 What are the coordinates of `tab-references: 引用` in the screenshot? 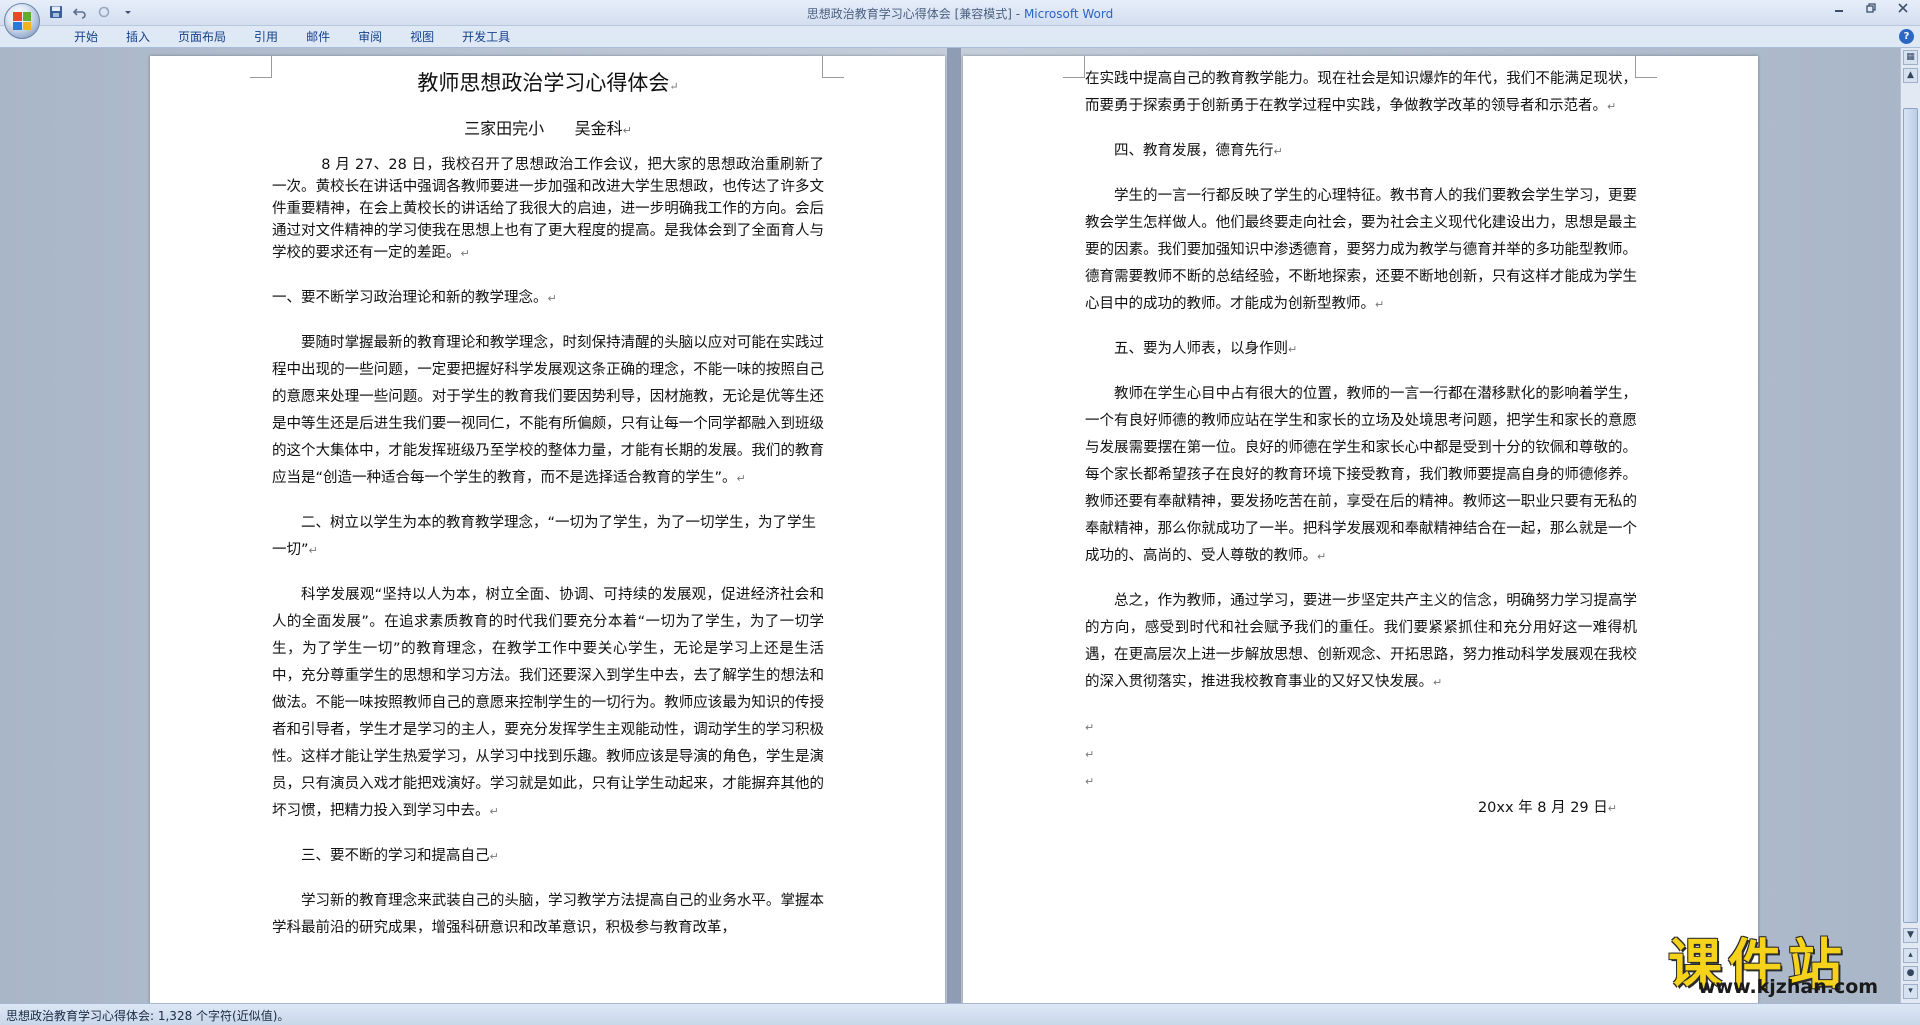 It's located at (266, 37).